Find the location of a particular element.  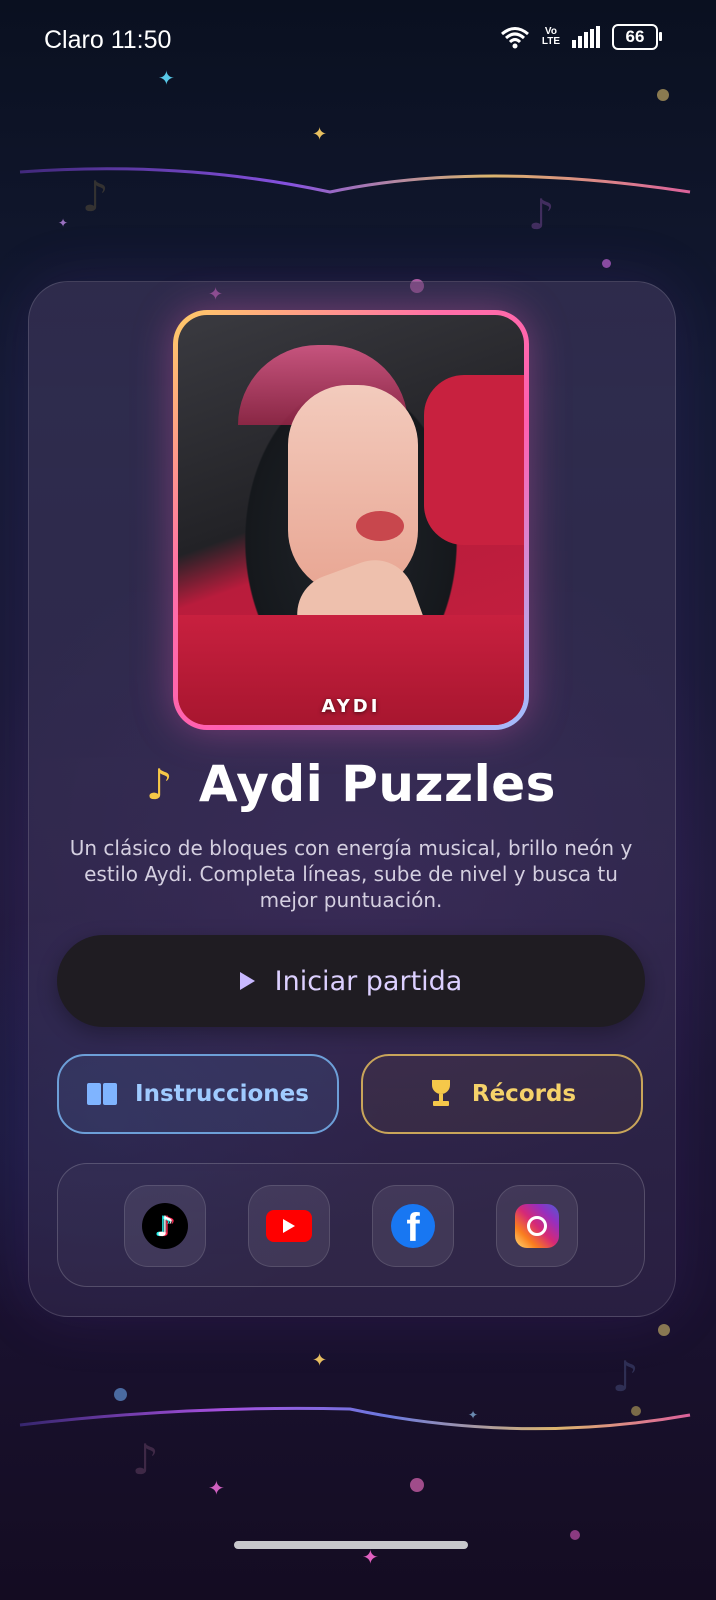

bottom-neon-wave is located at coordinates (355, 1418).